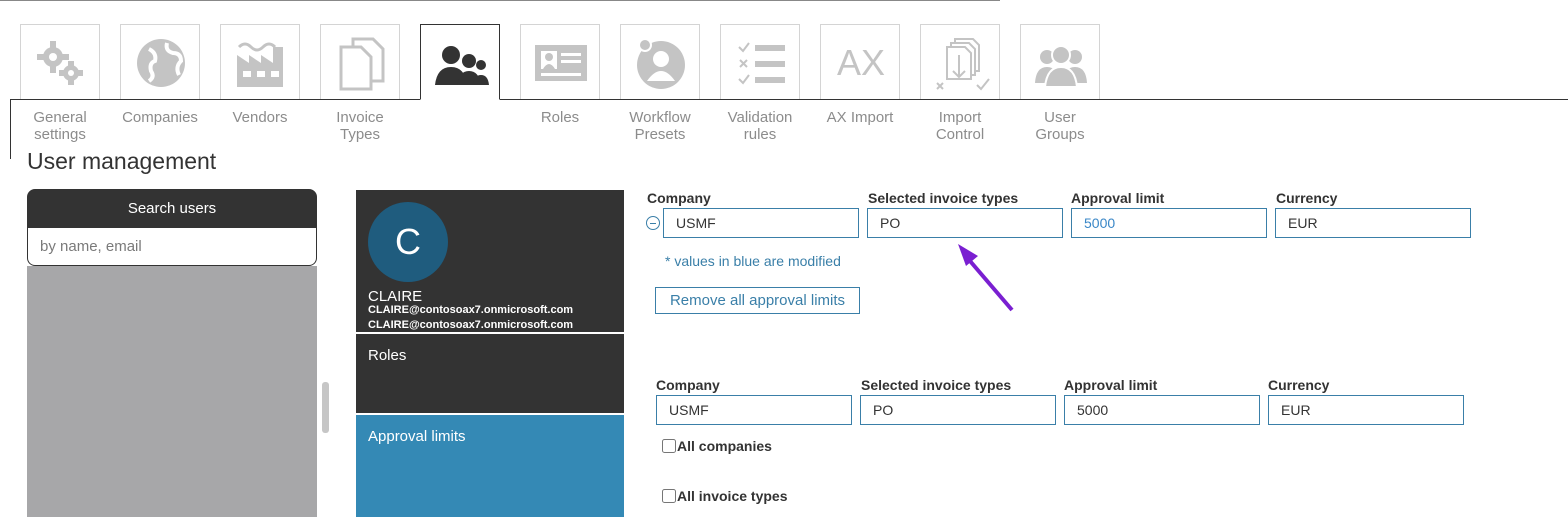 This screenshot has height=517, width=1568. I want to click on menu-item-roles: Roles, so click(490, 373).